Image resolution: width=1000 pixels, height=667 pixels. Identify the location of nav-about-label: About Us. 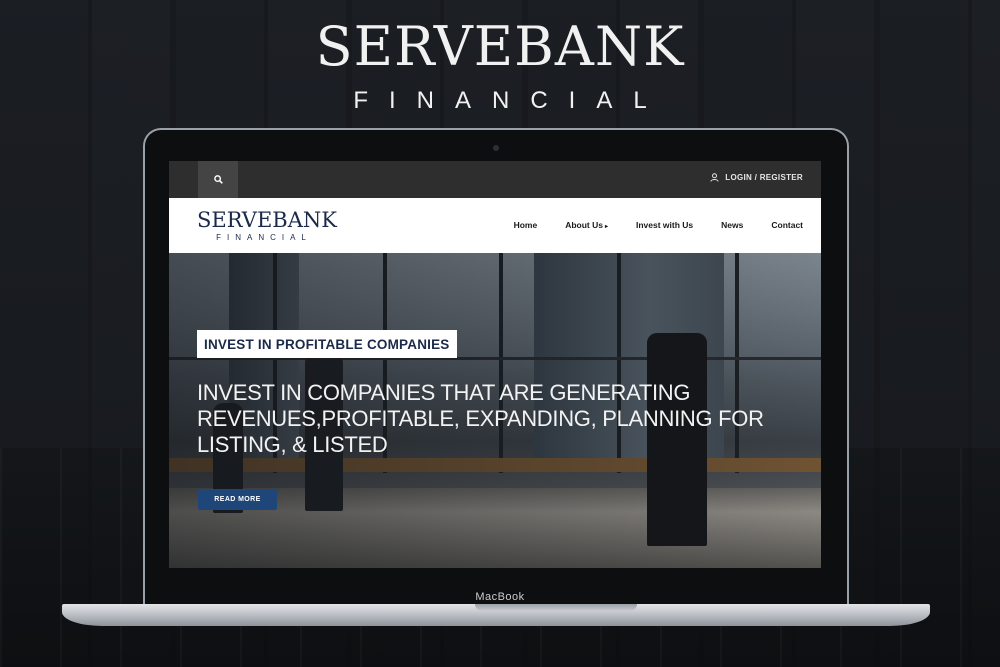
(584, 225).